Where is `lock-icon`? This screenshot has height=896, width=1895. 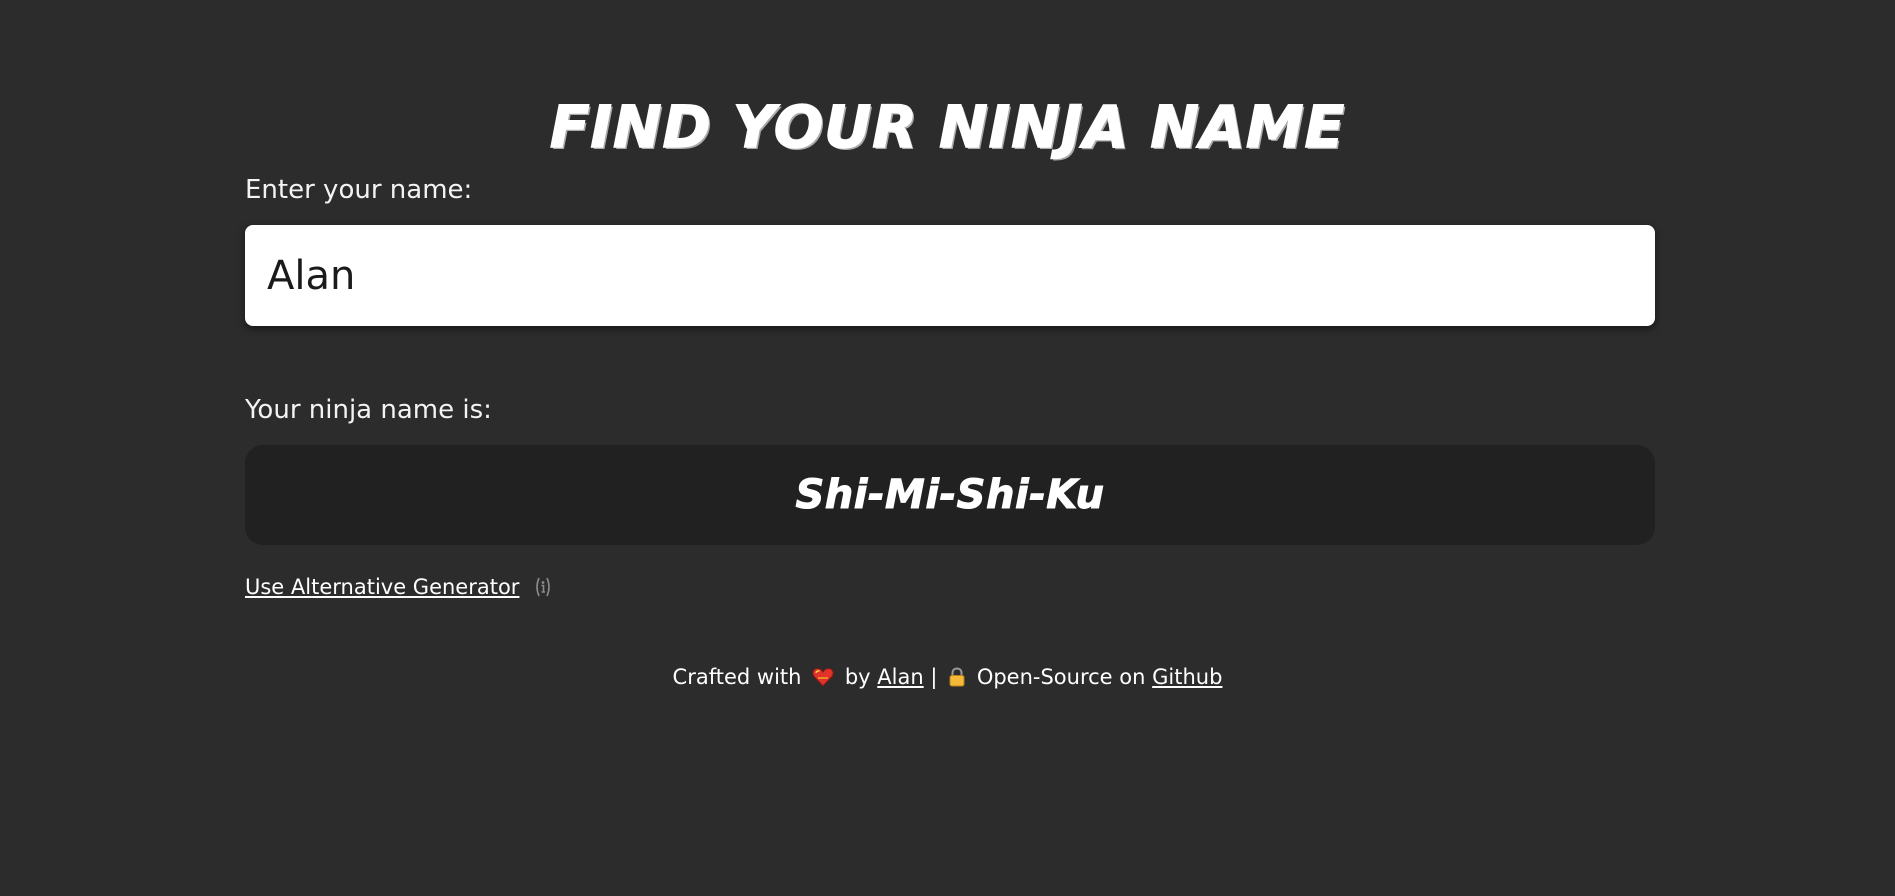 lock-icon is located at coordinates (957, 680).